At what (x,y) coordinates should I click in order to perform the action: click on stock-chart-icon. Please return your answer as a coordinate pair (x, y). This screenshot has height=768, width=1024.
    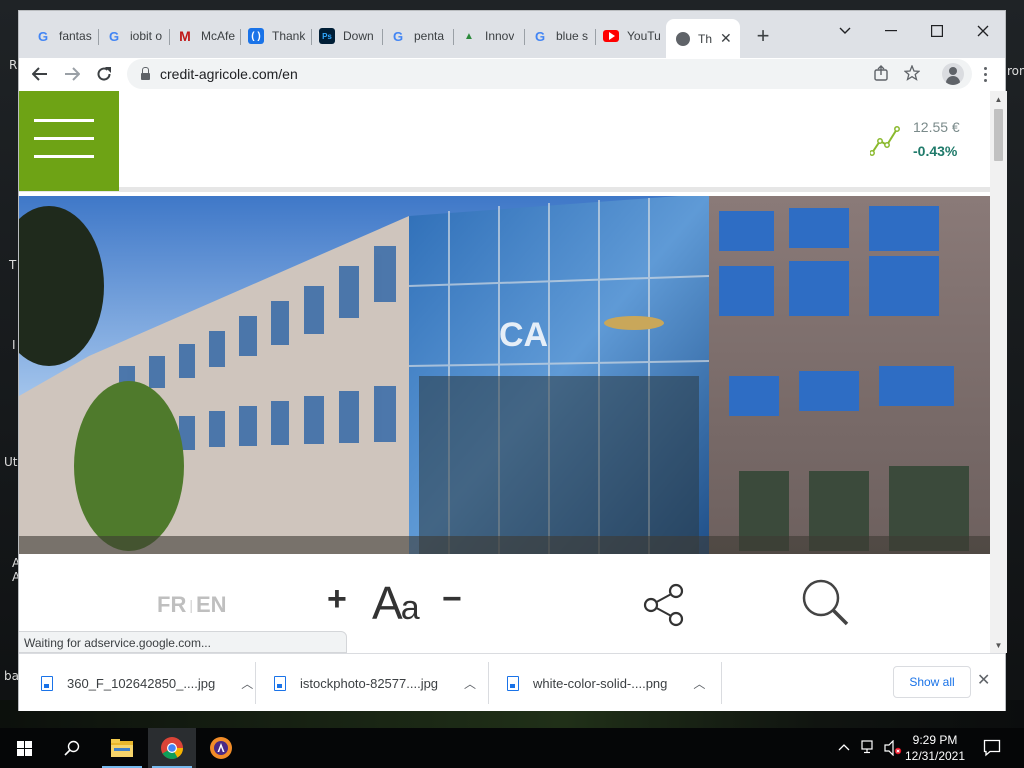
    Looking at the image, I should click on (885, 141).